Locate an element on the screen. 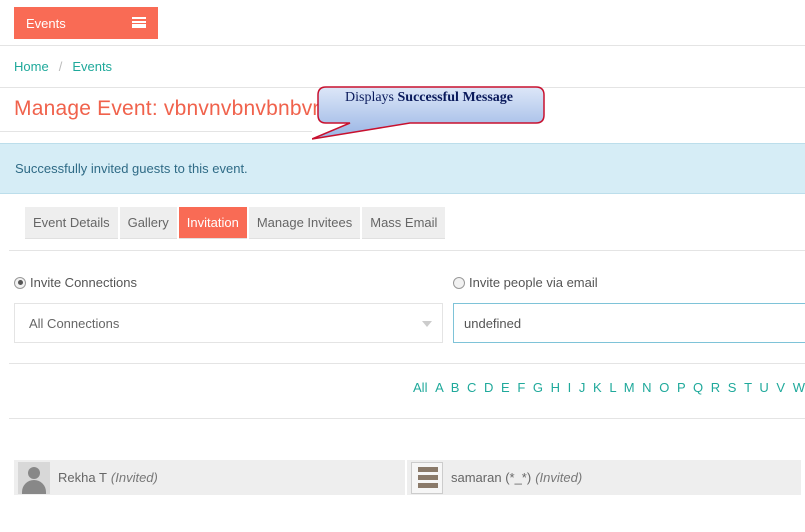  email-field: undefined is located at coordinates (629, 323).